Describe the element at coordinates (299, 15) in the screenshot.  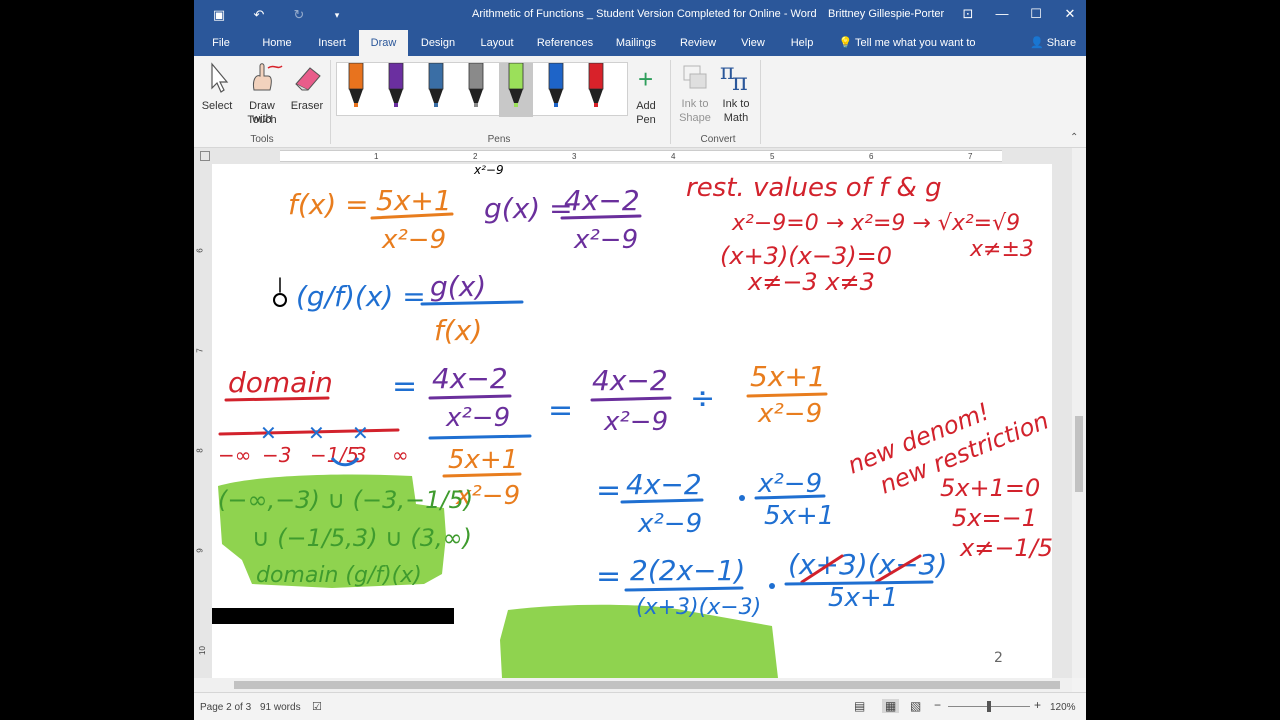
I see `redo-icon: ↻` at that location.